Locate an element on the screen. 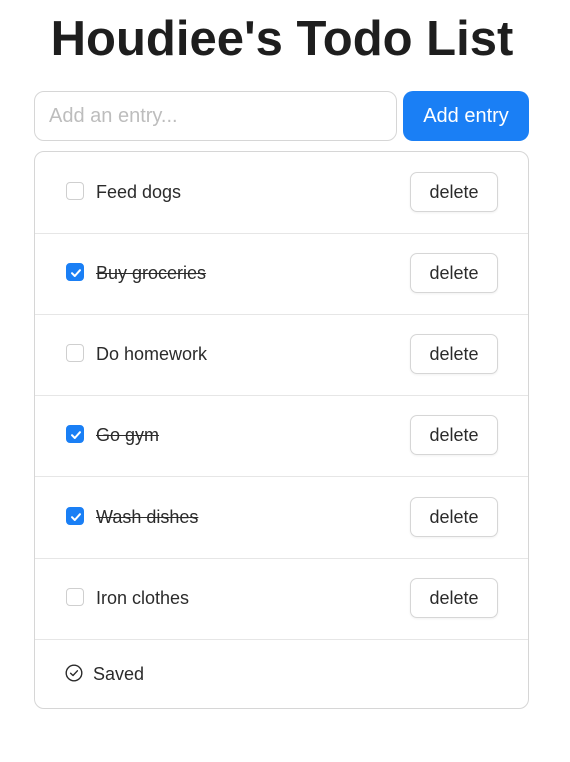  todo-item: Go gym delete is located at coordinates (281, 436).